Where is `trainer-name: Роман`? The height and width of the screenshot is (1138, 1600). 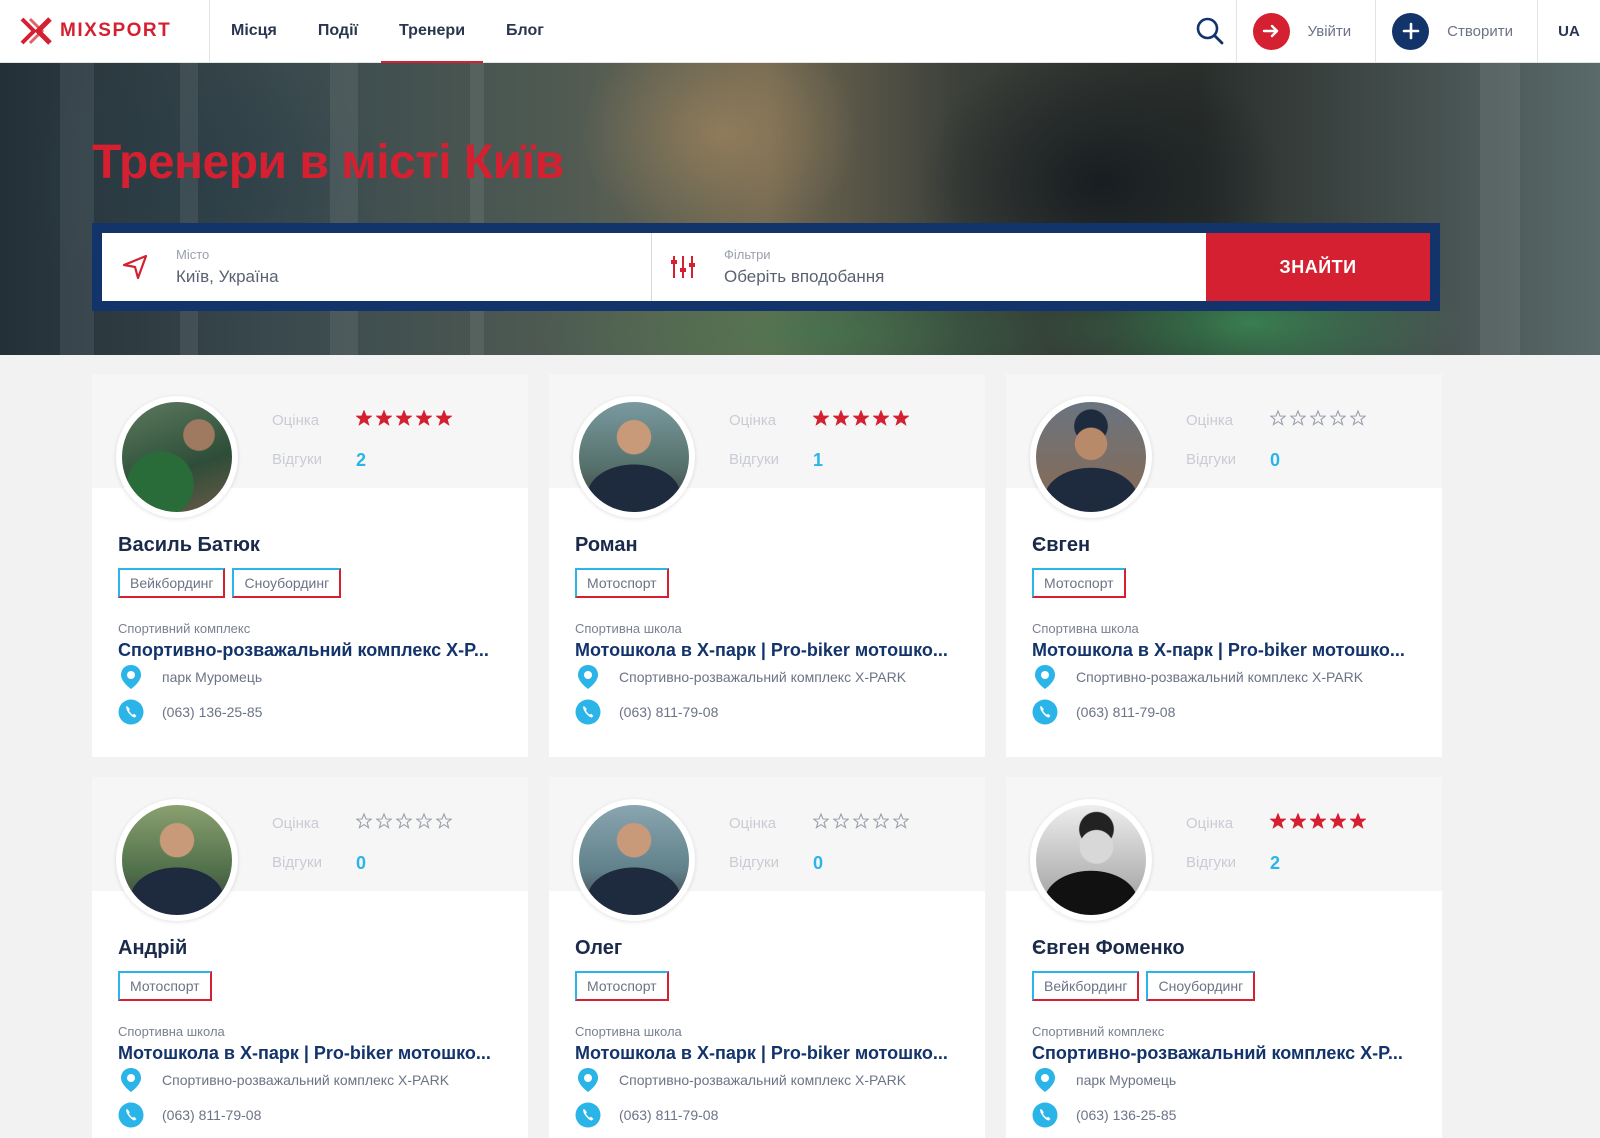
trainer-name: Роман is located at coordinates (606, 545).